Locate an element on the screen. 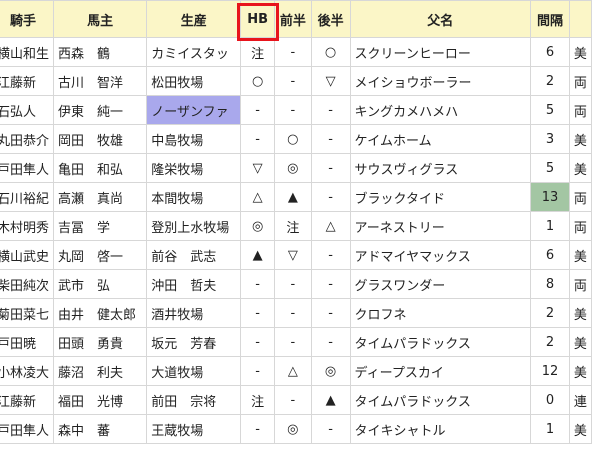 Image resolution: width=600 pixels, height=457 pixels. cell-sire: サウスヴィグラス is located at coordinates (440, 168).